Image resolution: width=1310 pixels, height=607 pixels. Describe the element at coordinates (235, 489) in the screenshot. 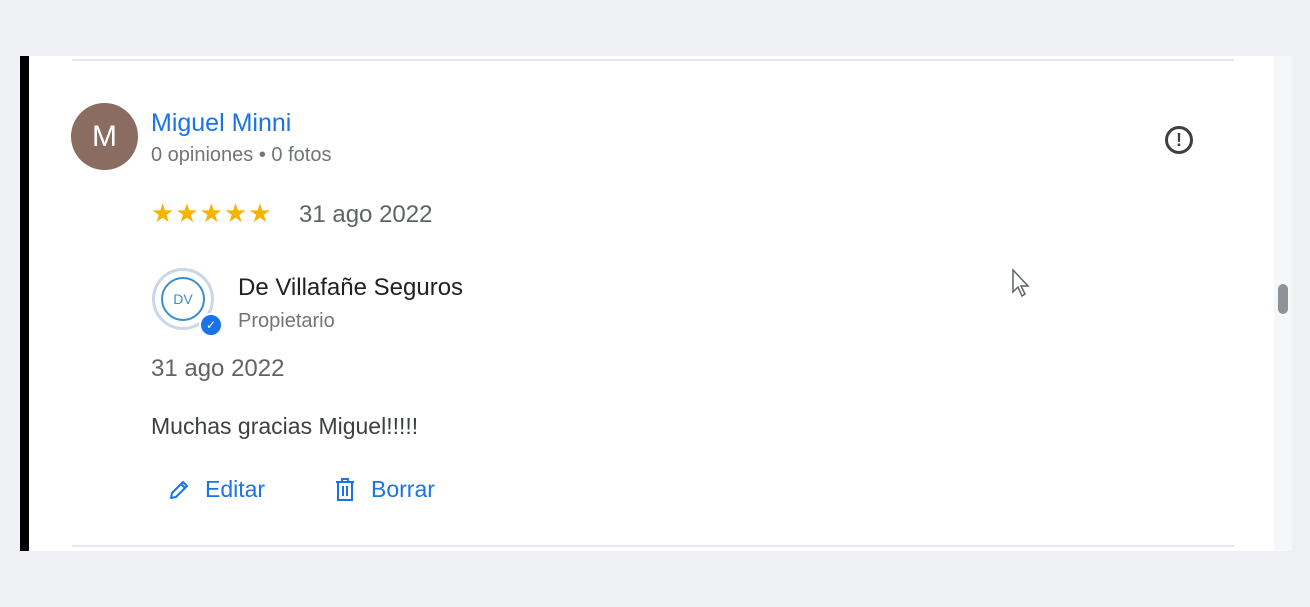

I see `edit-label: Editar` at that location.